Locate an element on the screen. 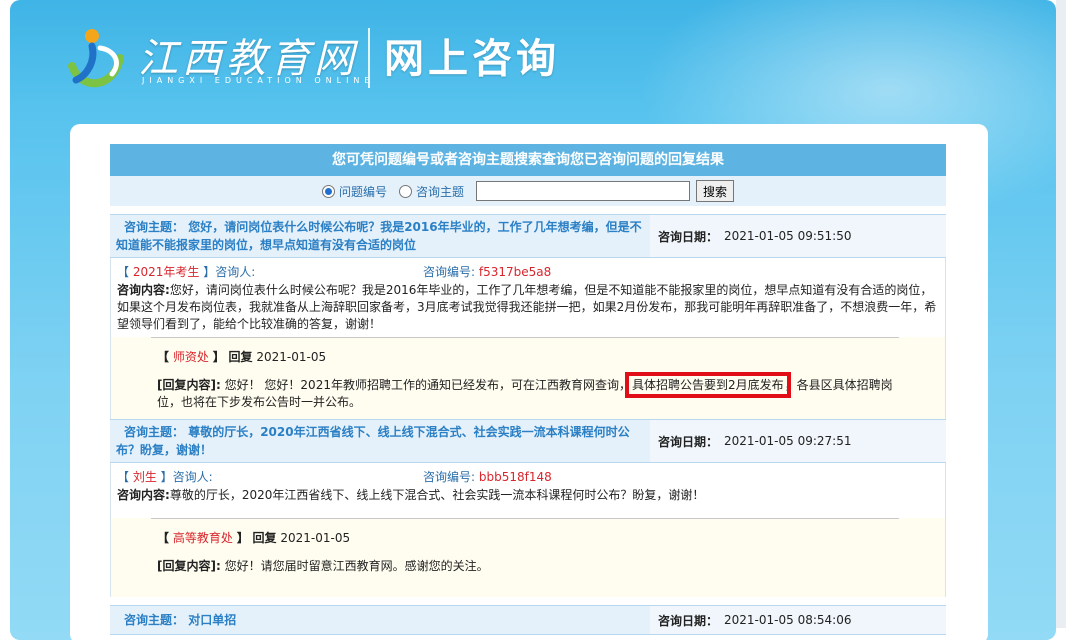 The image size is (1066, 640). reply-header: 【 师资处 】 回复 2021-01-05 is located at coordinates (242, 357).